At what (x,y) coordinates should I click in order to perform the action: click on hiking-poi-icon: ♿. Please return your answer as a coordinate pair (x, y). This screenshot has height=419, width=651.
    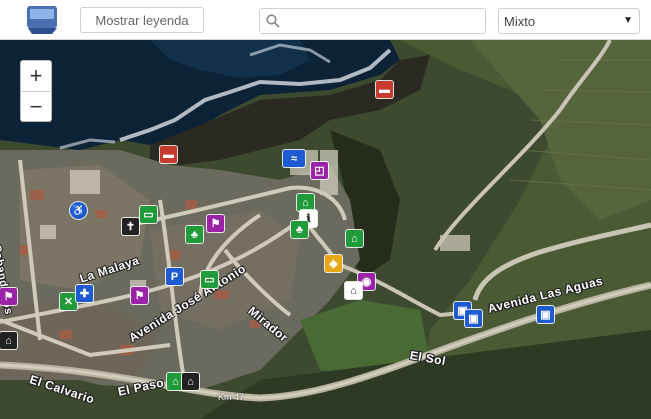
    Looking at the image, I should click on (78, 210).